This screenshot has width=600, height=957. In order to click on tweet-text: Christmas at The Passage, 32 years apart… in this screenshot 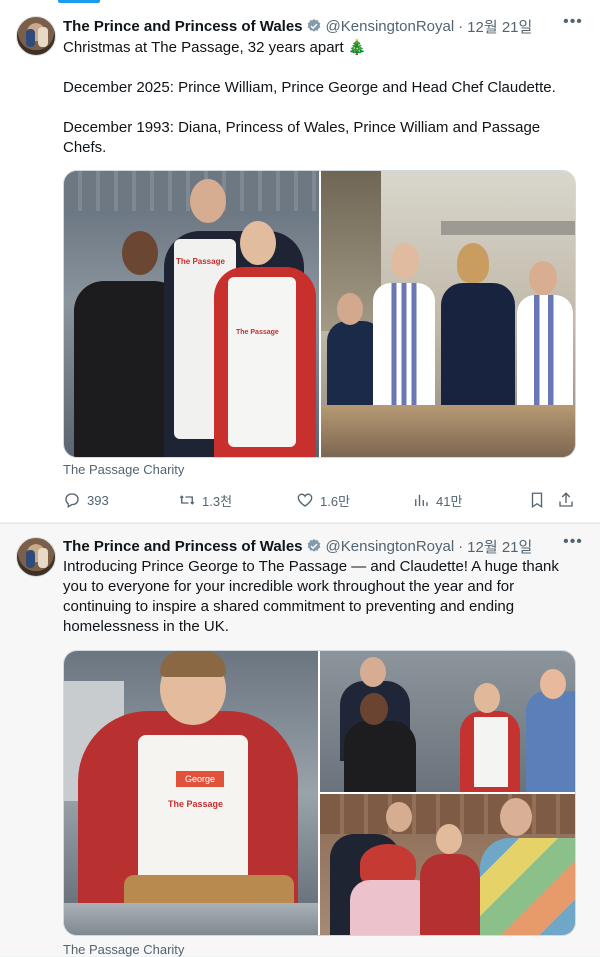, I will do `click(320, 98)`.